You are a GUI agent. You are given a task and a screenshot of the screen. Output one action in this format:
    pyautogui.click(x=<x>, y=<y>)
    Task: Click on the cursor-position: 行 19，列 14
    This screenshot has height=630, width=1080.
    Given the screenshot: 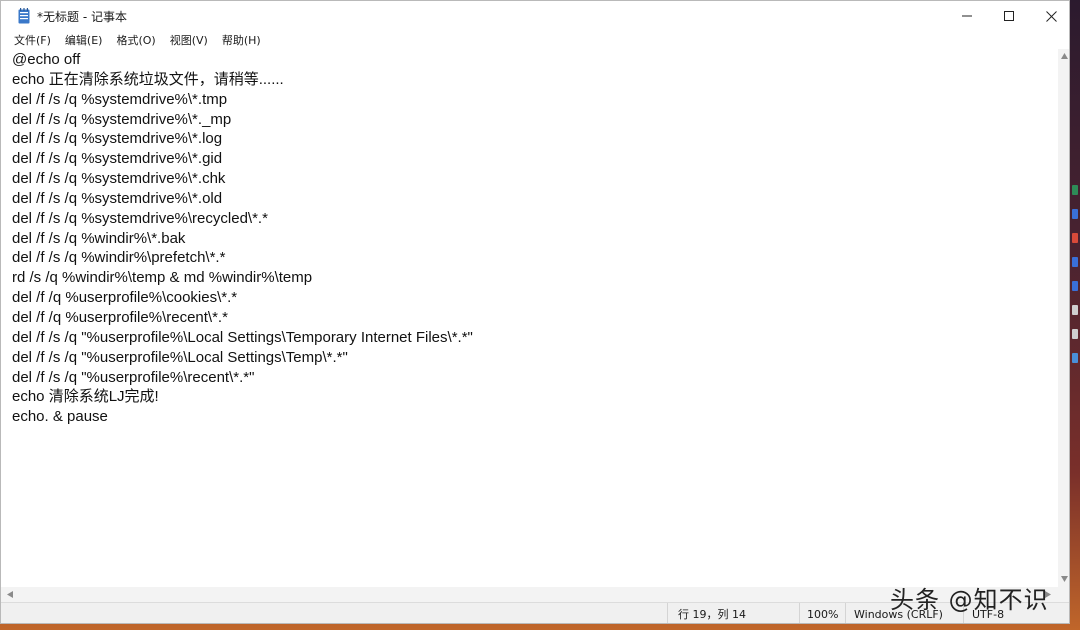 What is the action you would take?
    pyautogui.click(x=733, y=613)
    